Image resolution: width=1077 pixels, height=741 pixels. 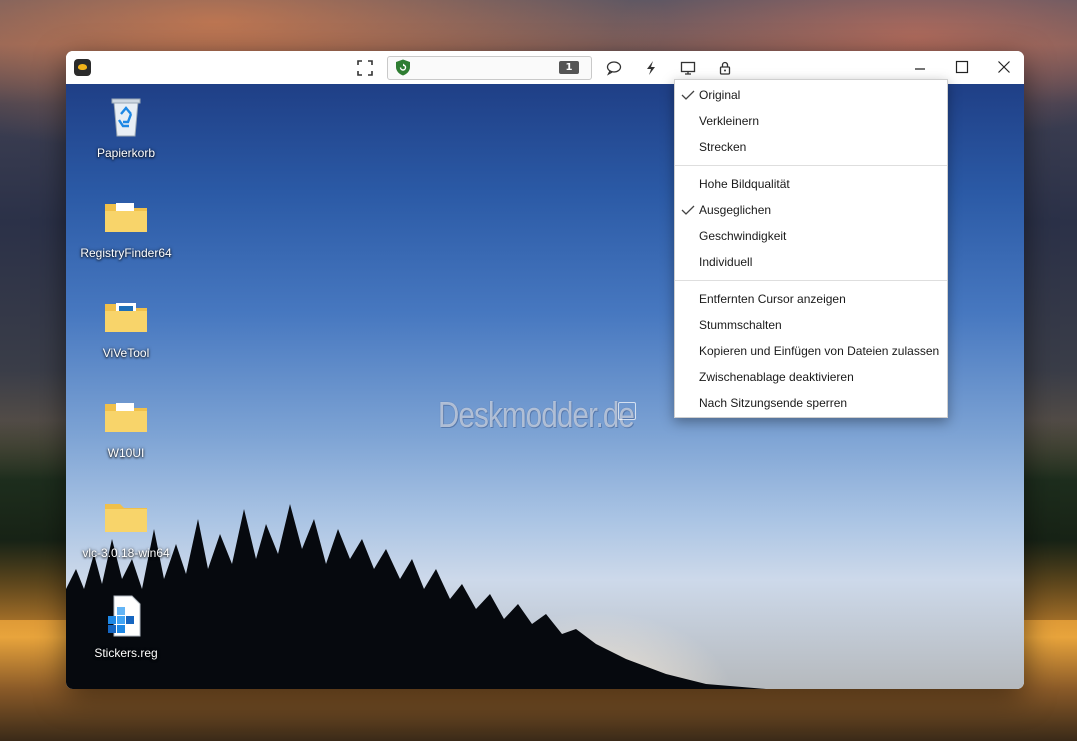 What do you see at coordinates (126, 353) in the screenshot?
I see `icon-label: ViVeTool` at bounding box center [126, 353].